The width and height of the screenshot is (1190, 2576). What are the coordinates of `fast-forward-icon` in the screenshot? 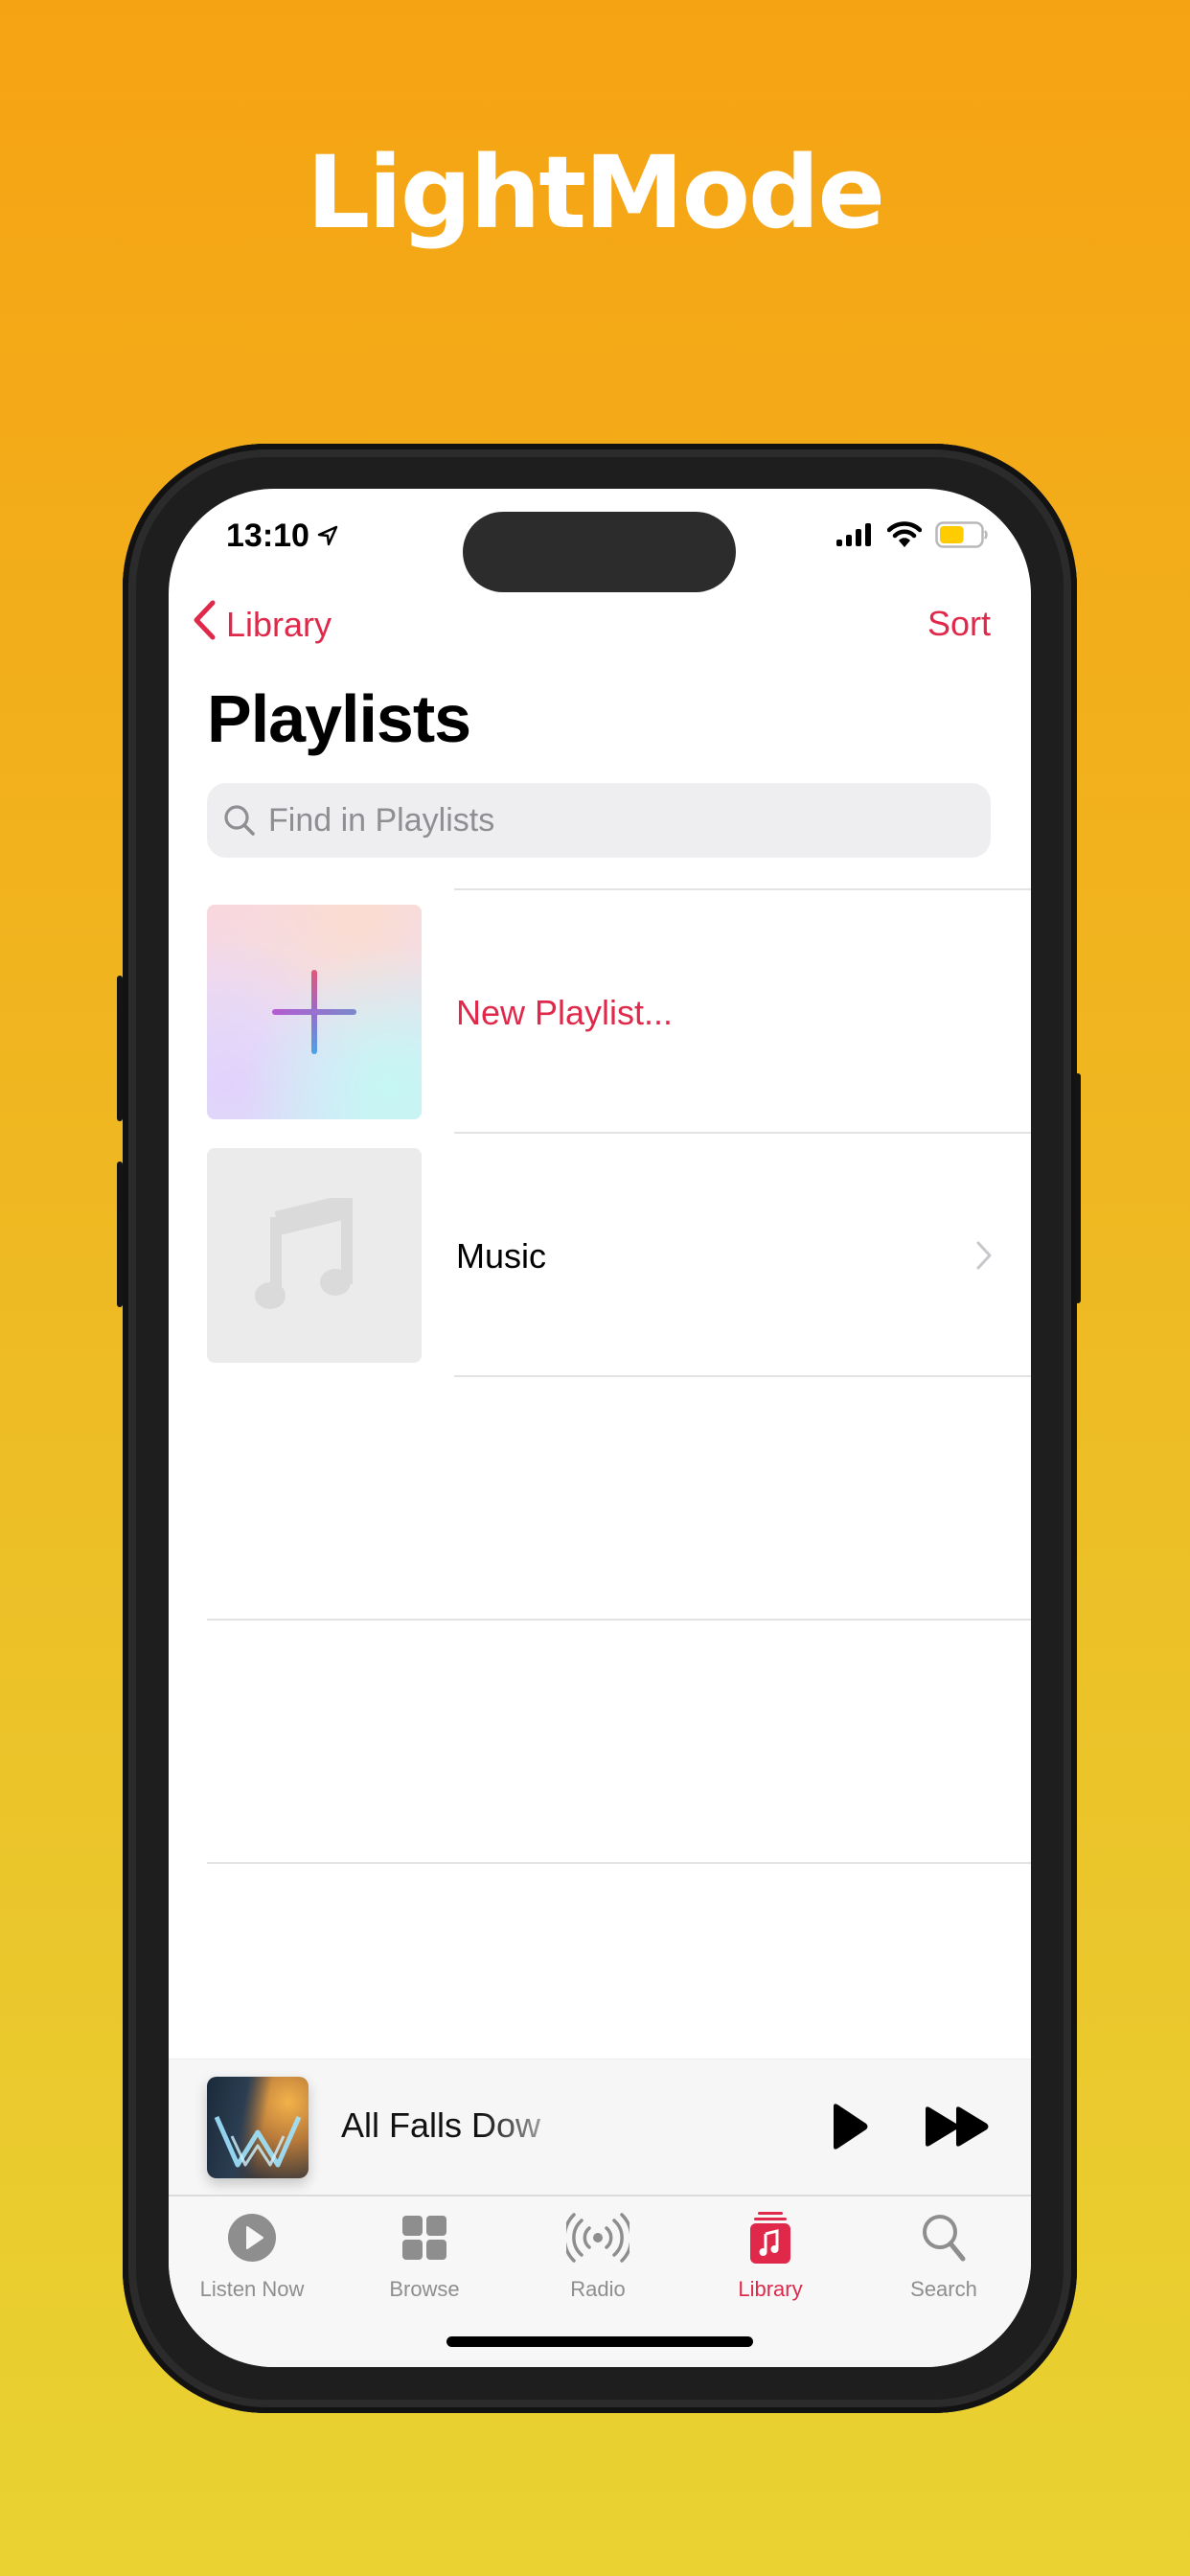 It's located at (959, 2128).